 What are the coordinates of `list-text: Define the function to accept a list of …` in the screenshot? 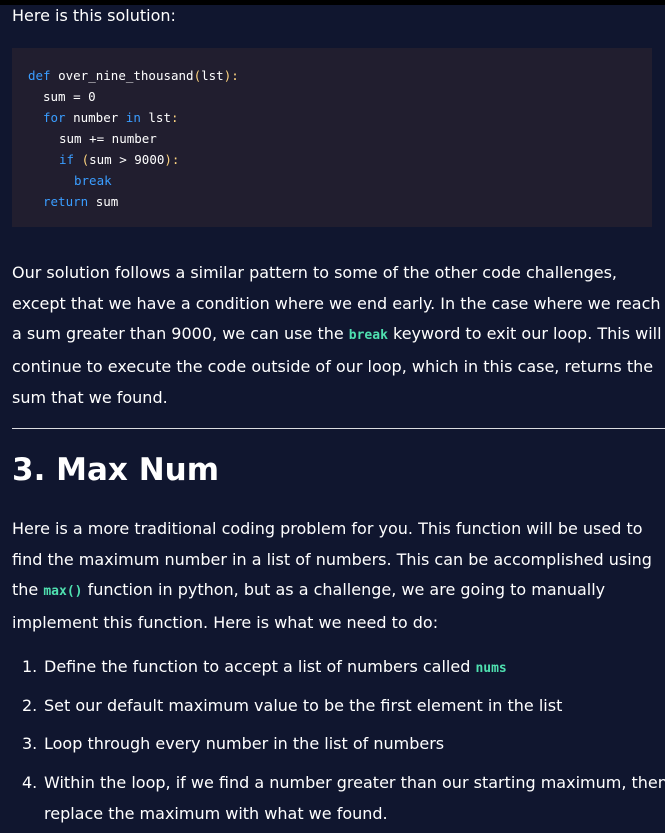 It's located at (351, 668).